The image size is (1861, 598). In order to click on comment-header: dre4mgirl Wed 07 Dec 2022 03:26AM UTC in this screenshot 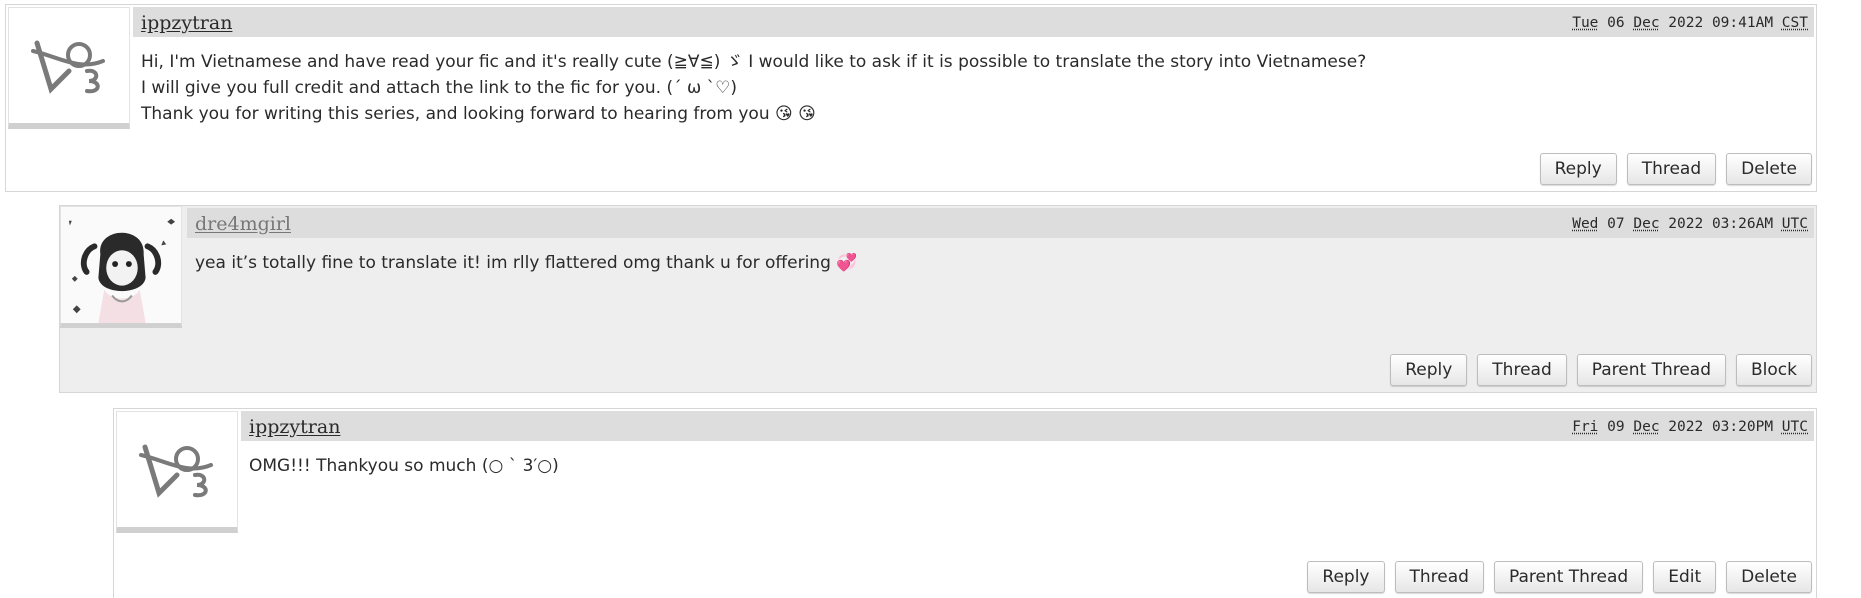, I will do `click(1000, 223)`.